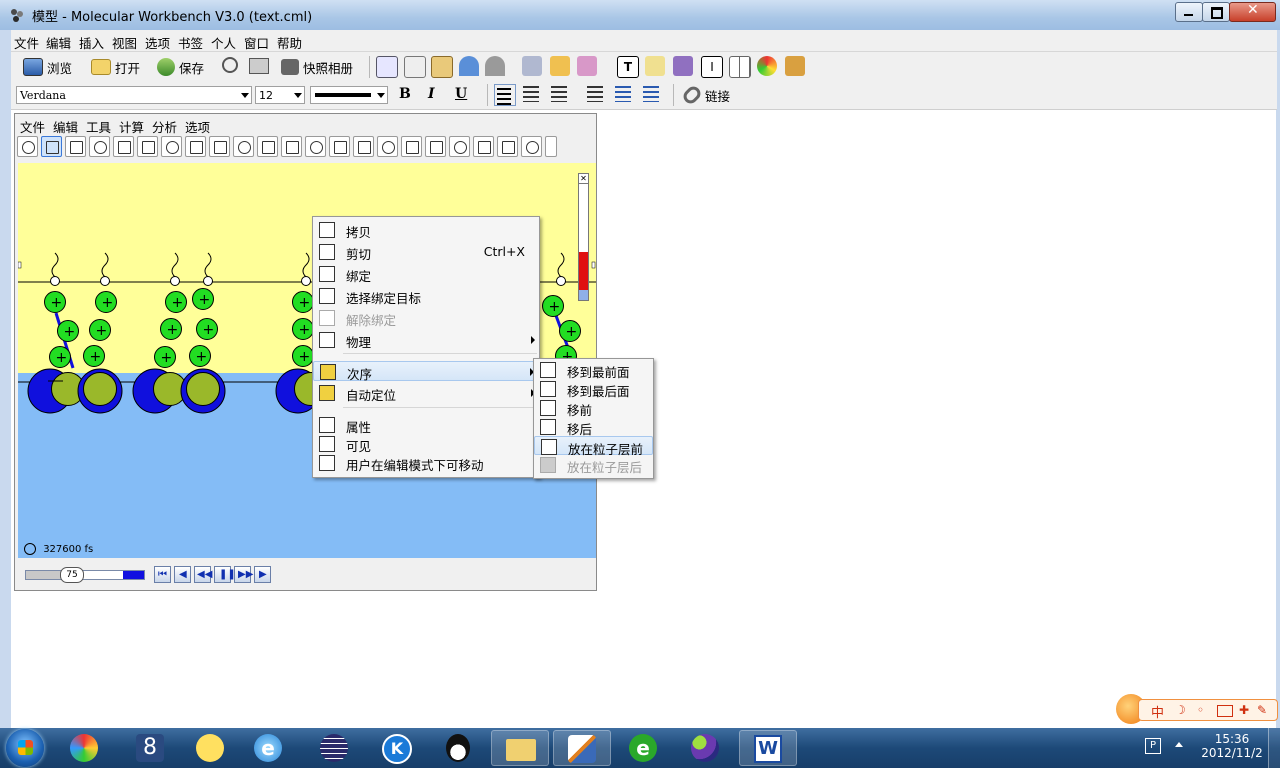 The height and width of the screenshot is (768, 1280). I want to click on heat-icon, so click(267, 146).